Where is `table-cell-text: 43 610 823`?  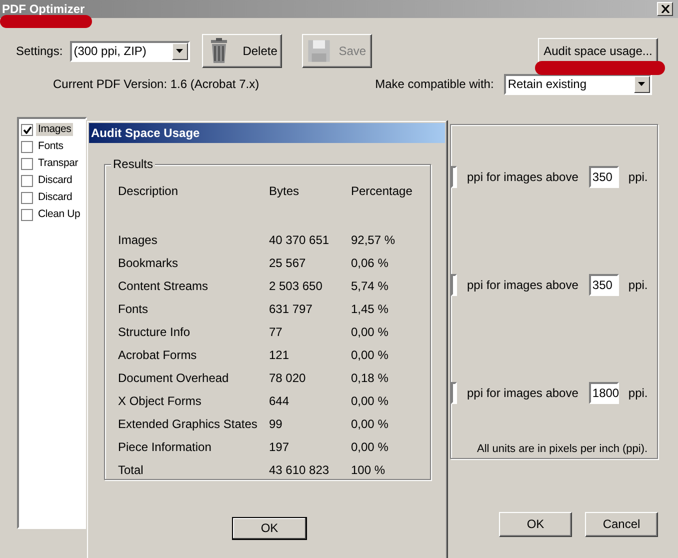
table-cell-text: 43 610 823 is located at coordinates (299, 470).